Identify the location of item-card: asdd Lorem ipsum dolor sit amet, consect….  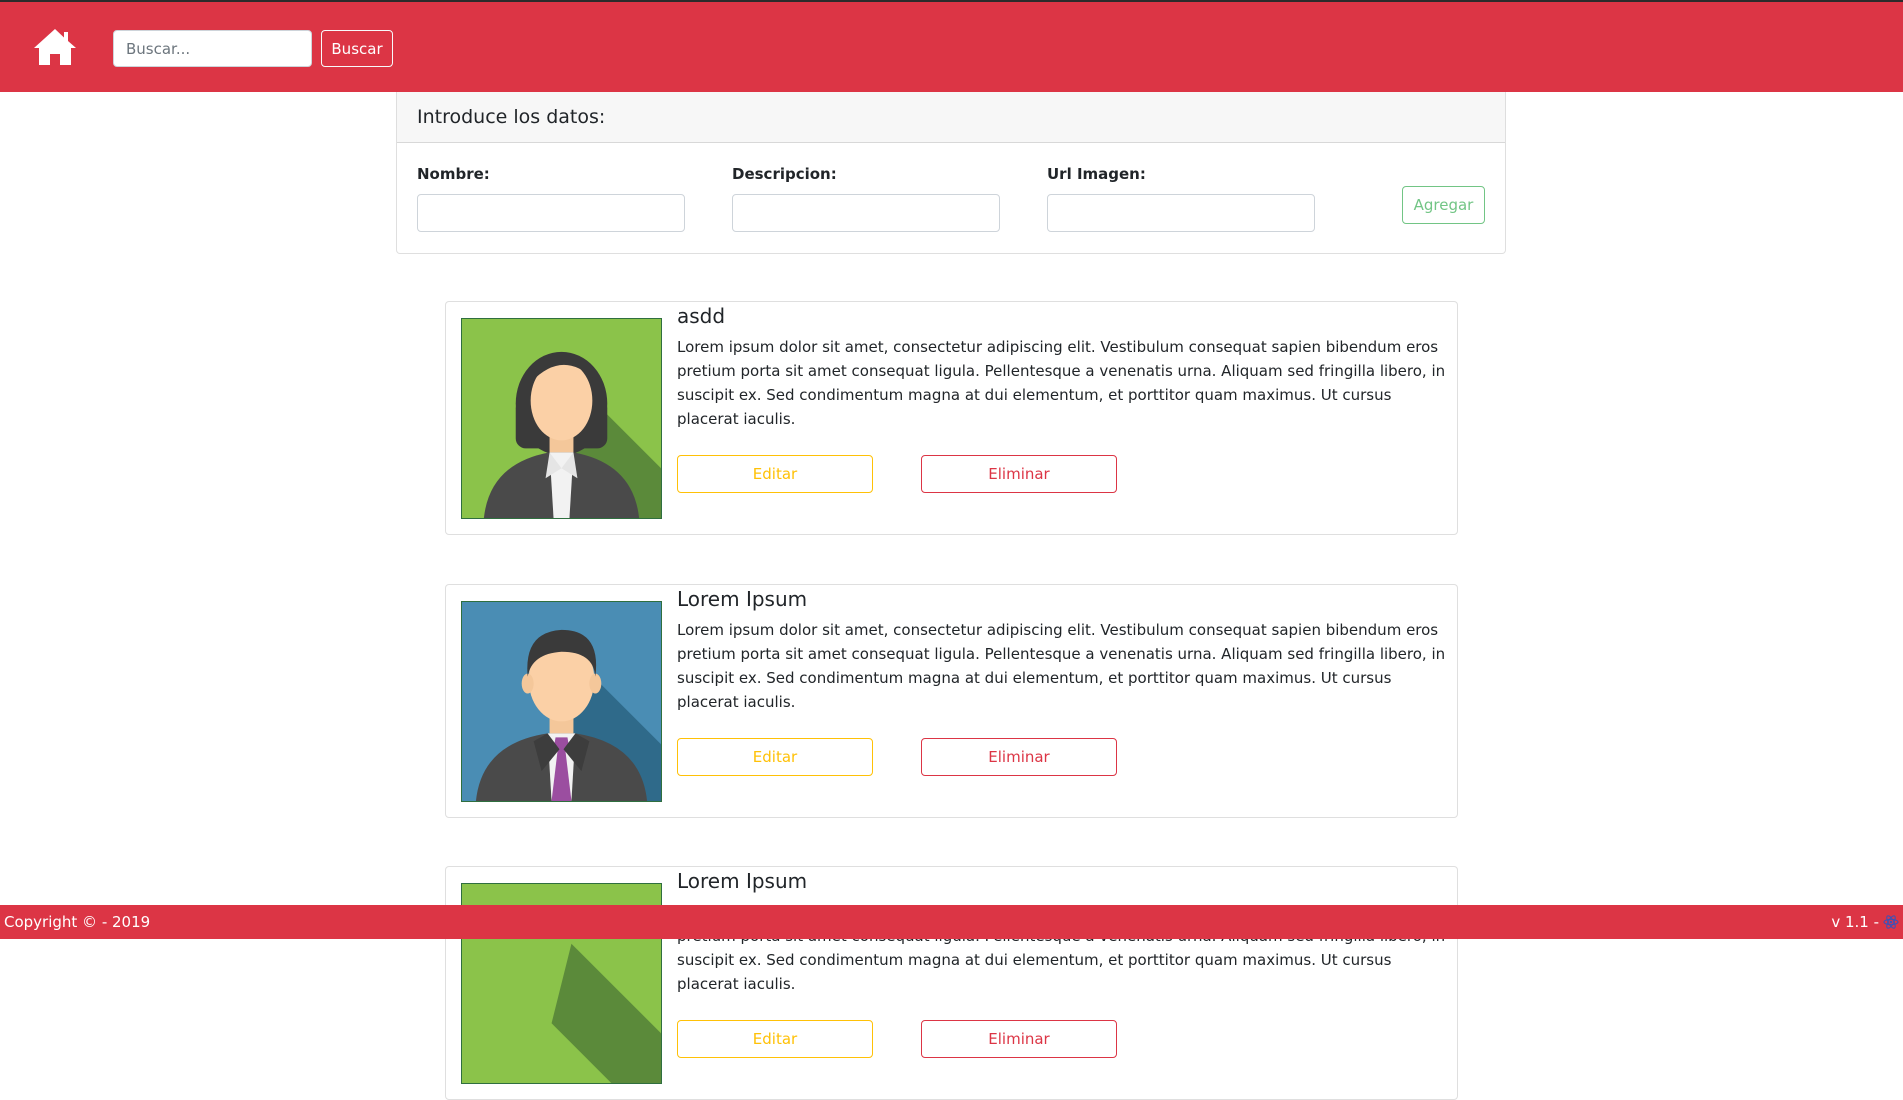
(951, 418).